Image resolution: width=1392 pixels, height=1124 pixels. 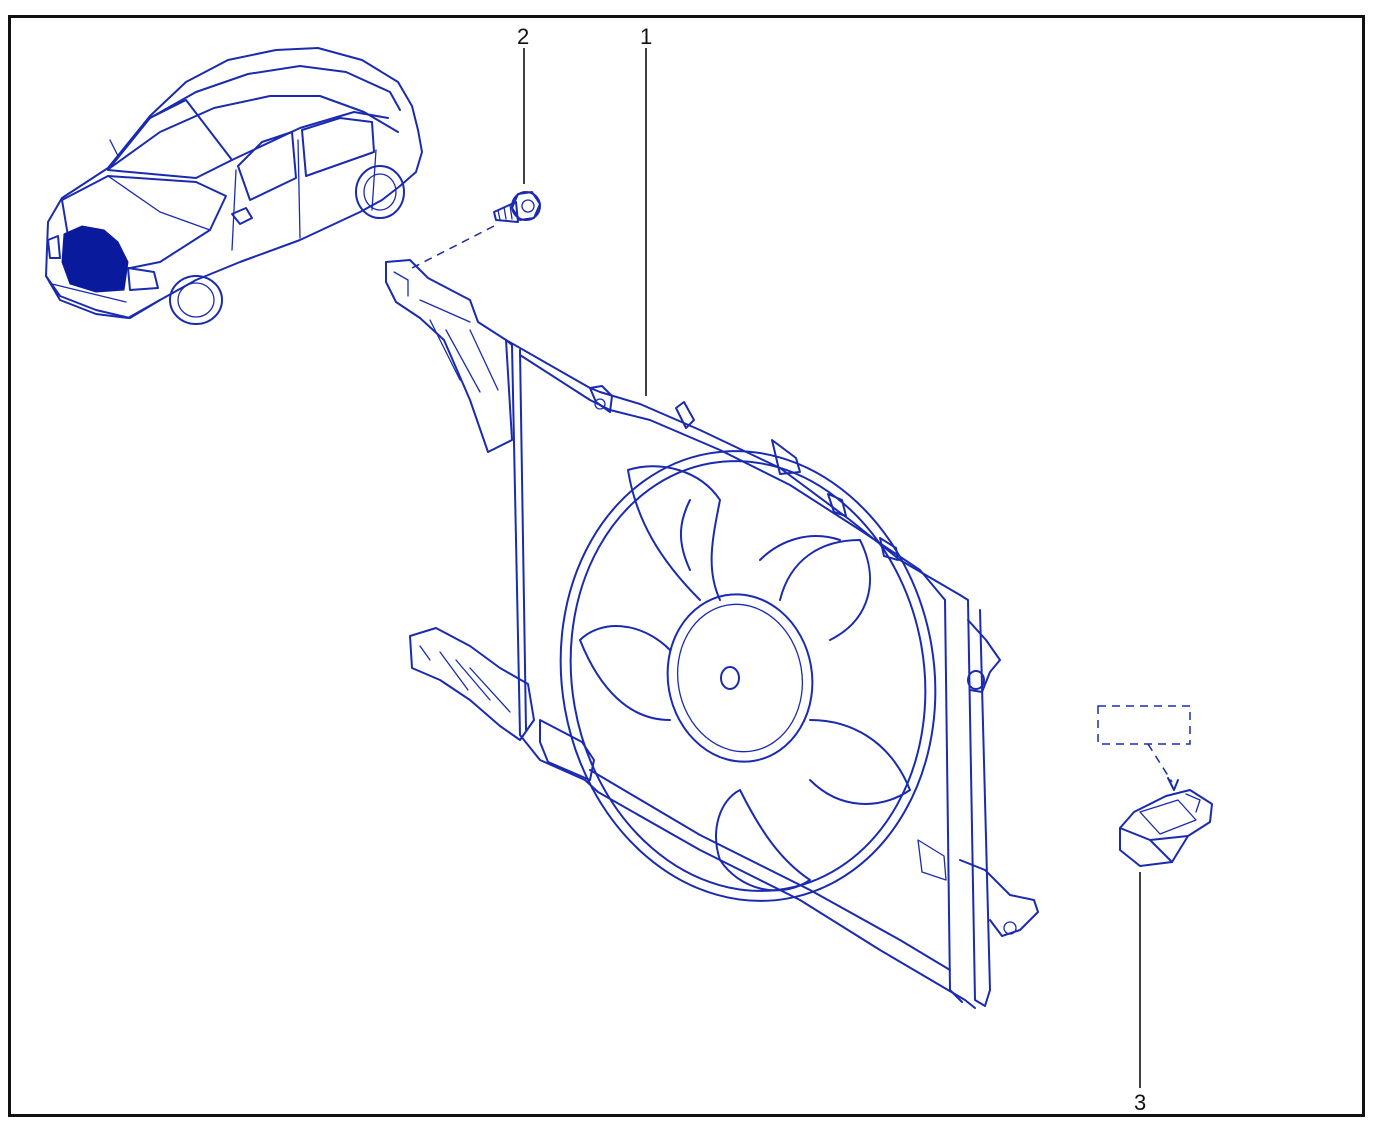 I want to click on car-front-highlight-icon, so click(x=234, y=186).